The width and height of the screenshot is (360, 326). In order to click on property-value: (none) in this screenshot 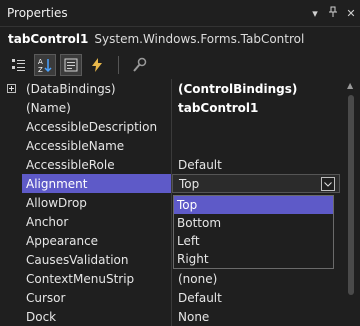, I will do `click(256, 278)`.